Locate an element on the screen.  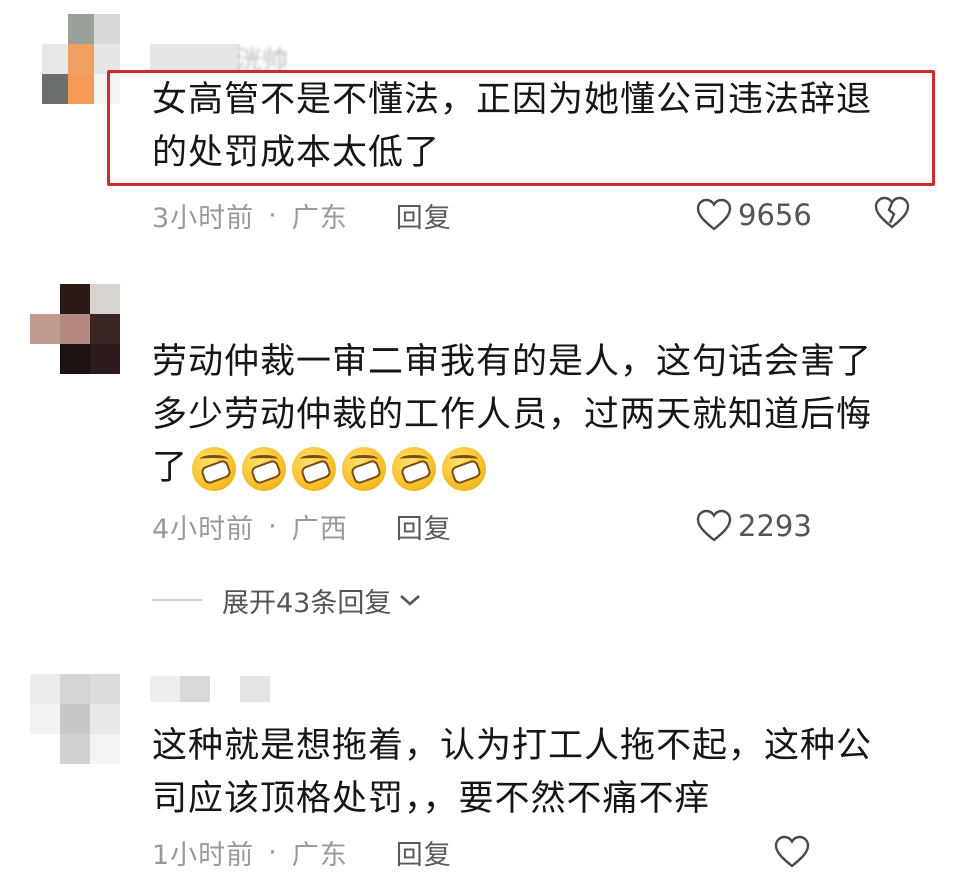
broken-heart-icon is located at coordinates (892, 212).